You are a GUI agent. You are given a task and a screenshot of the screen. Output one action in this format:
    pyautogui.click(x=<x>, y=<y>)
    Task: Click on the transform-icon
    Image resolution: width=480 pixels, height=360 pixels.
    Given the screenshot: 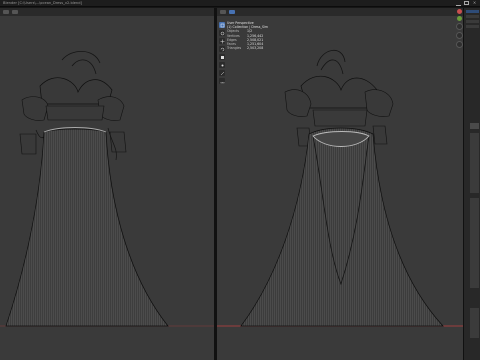 What is the action you would take?
    pyautogui.click(x=222, y=65)
    